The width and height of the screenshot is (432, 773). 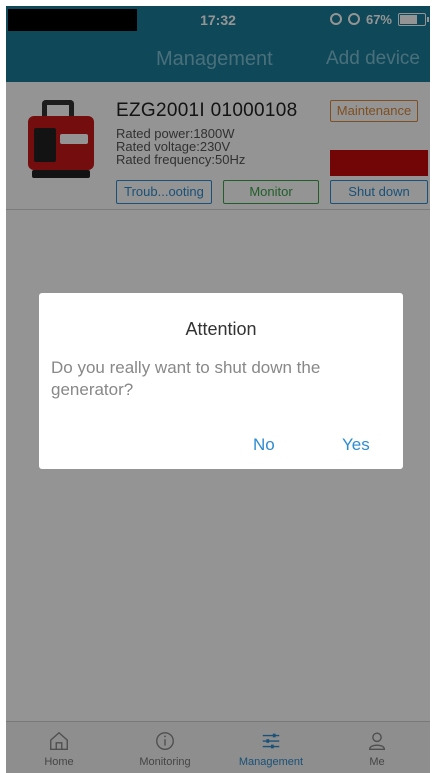 What do you see at coordinates (264, 445) in the screenshot?
I see `dialog-no-button: No` at bounding box center [264, 445].